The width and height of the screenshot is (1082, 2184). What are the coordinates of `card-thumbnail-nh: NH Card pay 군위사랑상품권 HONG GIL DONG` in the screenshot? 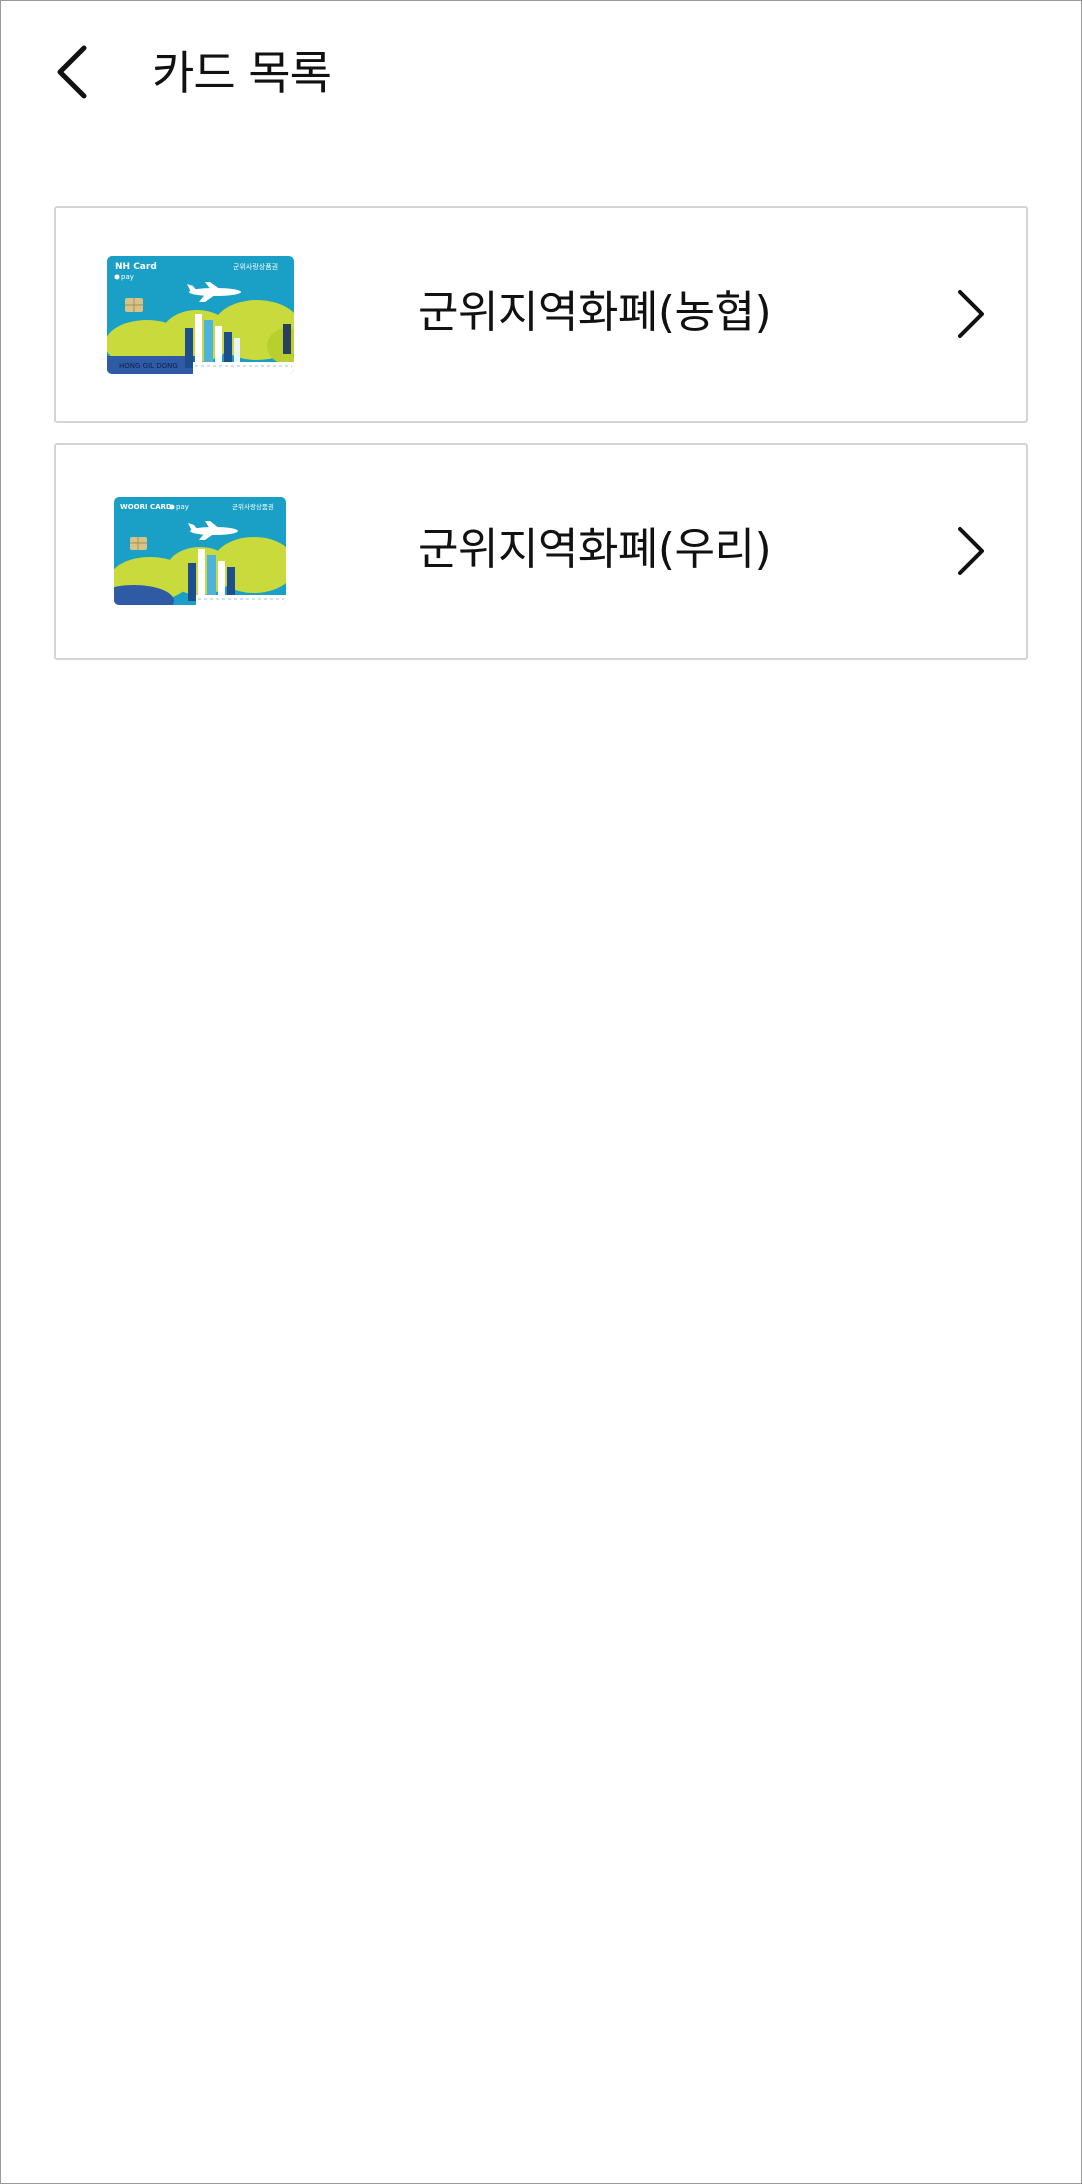 It's located at (200, 315).